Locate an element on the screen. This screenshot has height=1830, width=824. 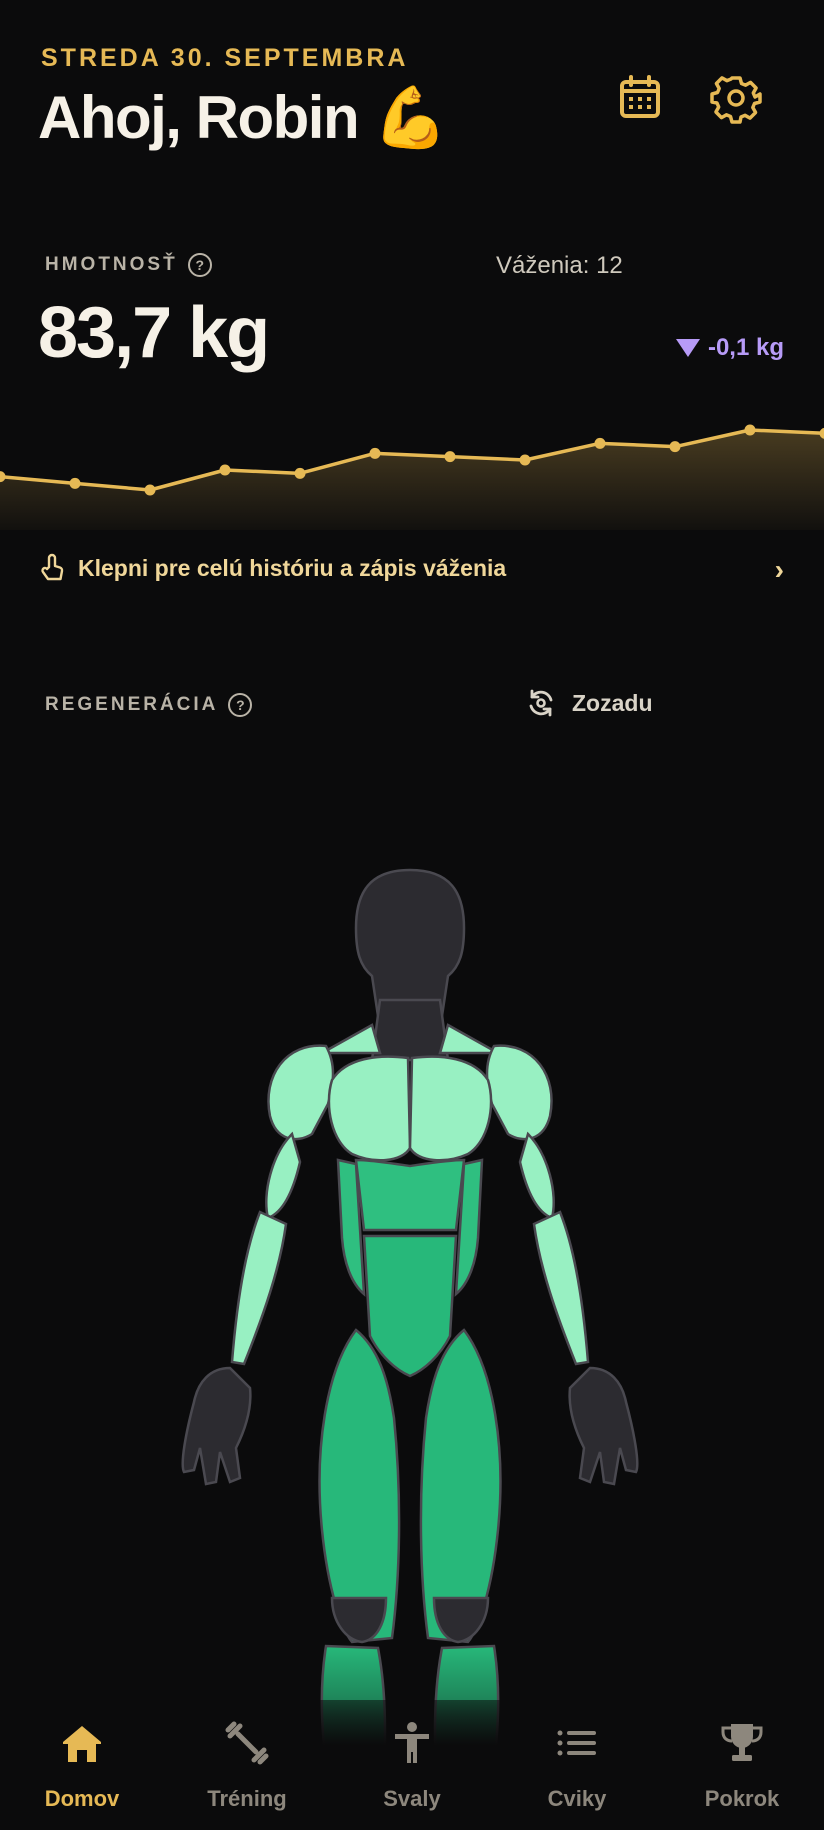
nav-home: Domov is located at coordinates (82, 1766).